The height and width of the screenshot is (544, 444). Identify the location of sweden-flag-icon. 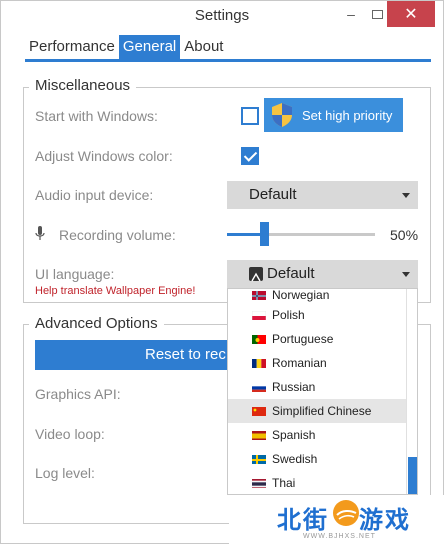
(259, 459).